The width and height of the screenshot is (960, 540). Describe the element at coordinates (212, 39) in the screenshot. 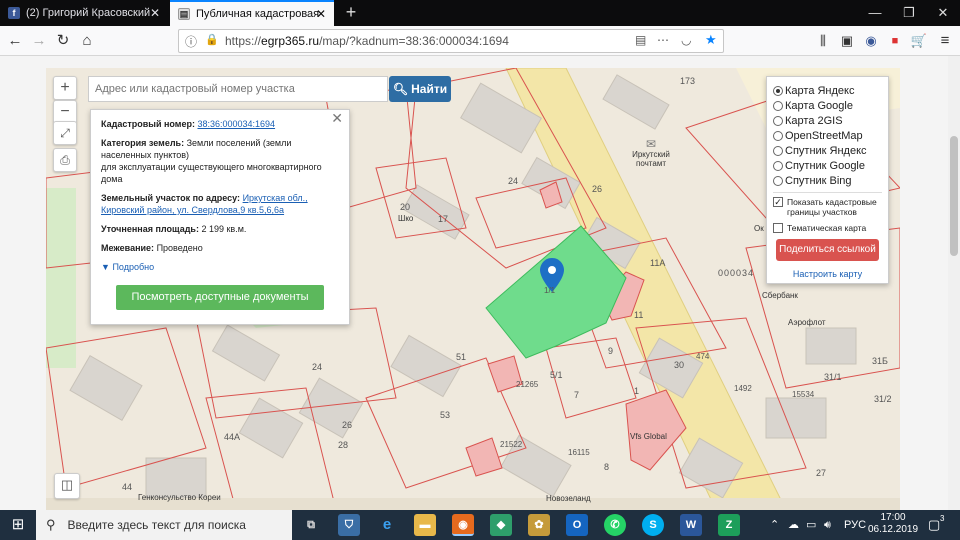

I see `lock-icon: 🔒` at that location.